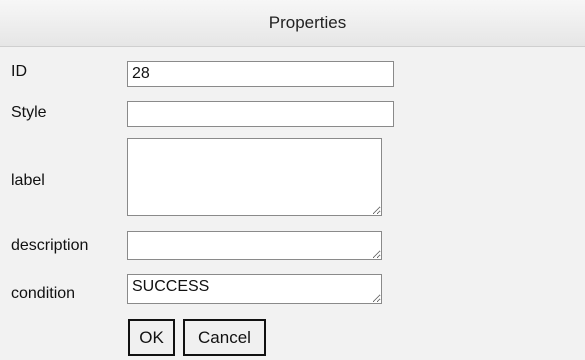  What do you see at coordinates (307, 22) in the screenshot?
I see `dialog-title: Properties` at bounding box center [307, 22].